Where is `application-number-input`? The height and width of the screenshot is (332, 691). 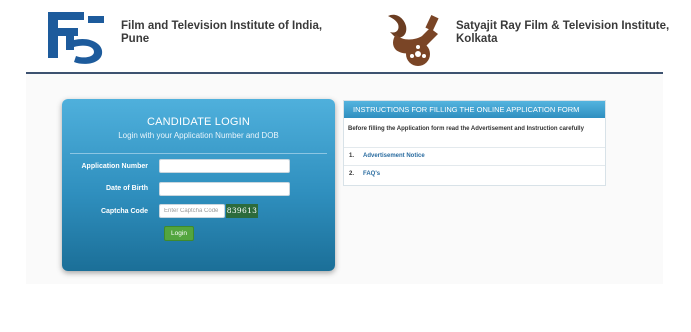
application-number-input is located at coordinates (224, 166).